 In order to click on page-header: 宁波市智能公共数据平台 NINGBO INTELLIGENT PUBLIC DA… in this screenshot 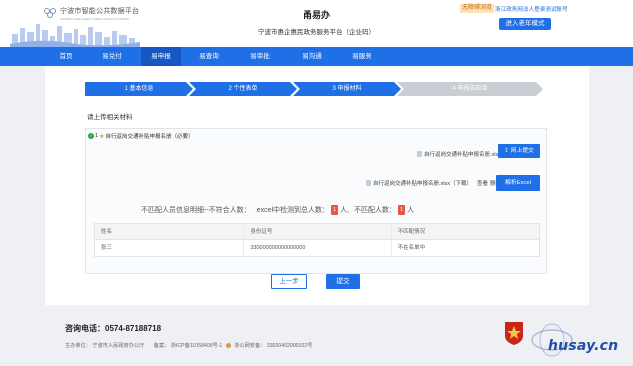, I will do `click(316, 23)`.